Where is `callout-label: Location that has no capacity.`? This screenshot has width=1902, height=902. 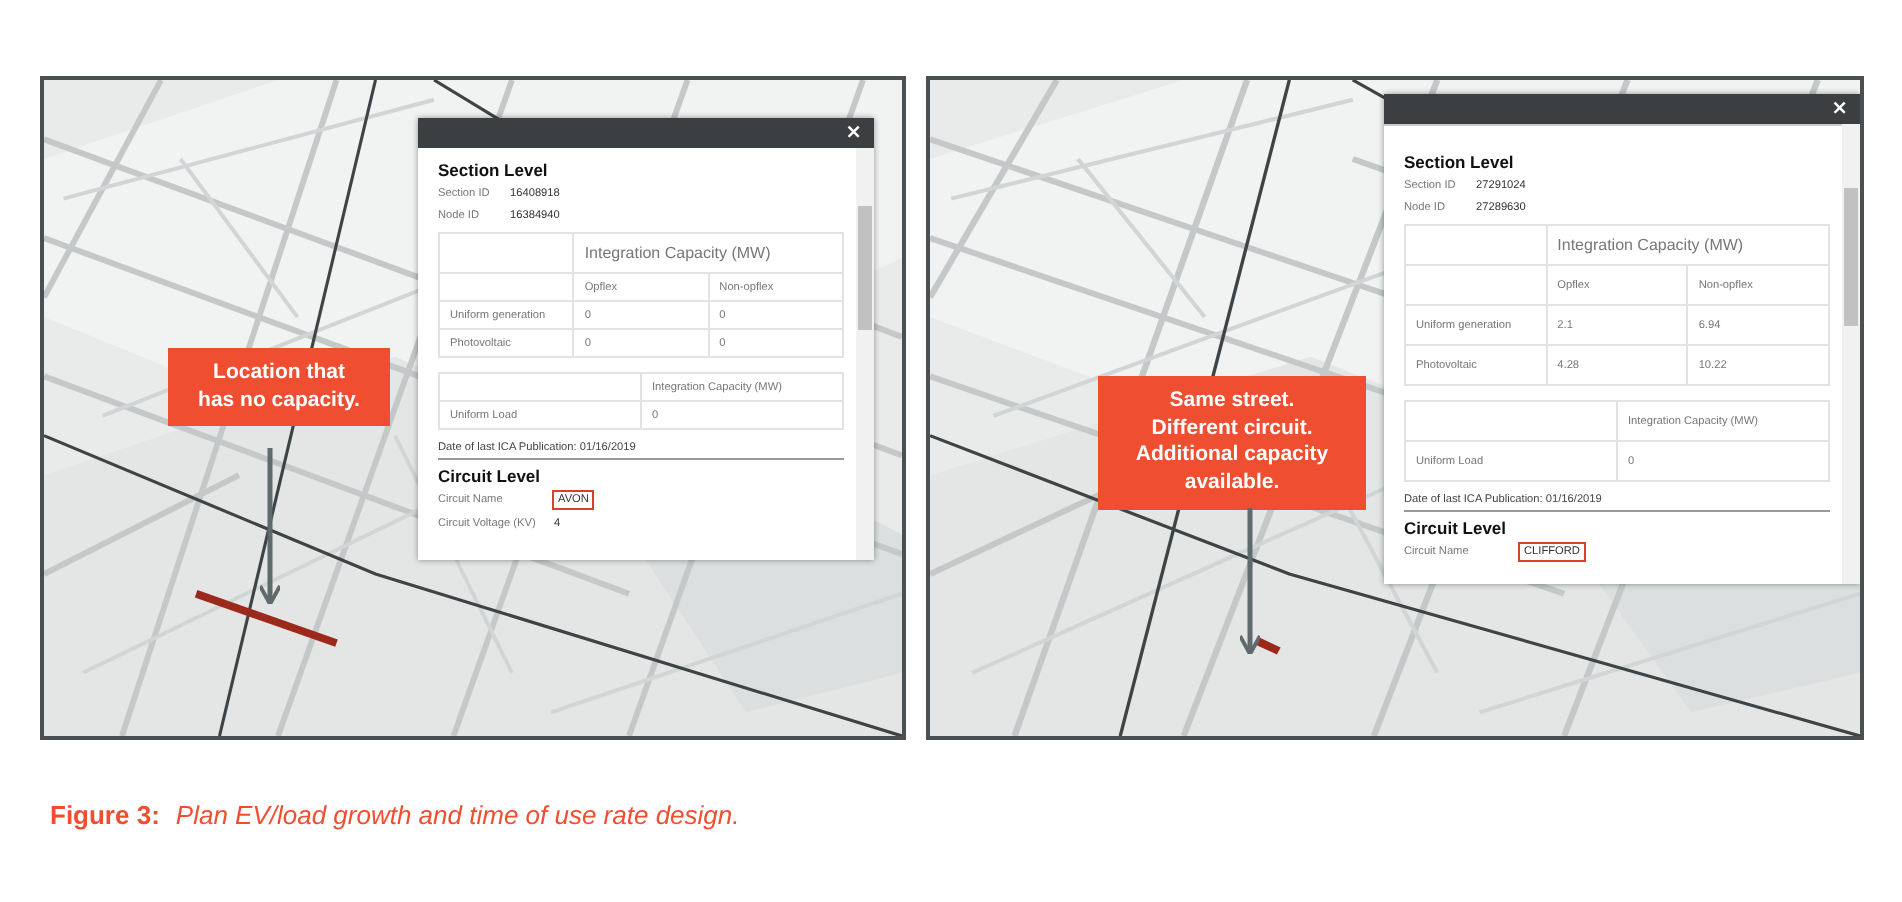
callout-label: Location that has no capacity. is located at coordinates (279, 387).